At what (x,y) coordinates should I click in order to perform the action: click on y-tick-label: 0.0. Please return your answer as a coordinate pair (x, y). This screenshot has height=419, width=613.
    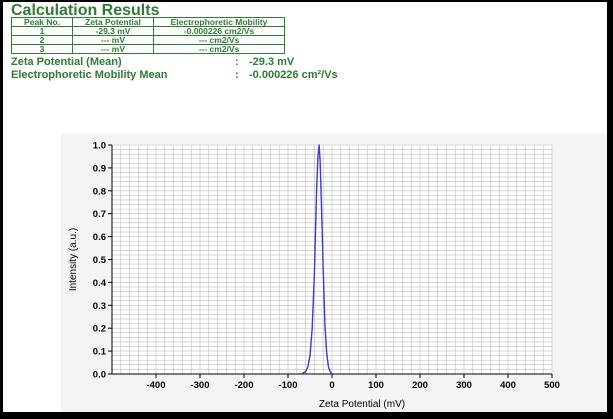
    Looking at the image, I should click on (99, 375).